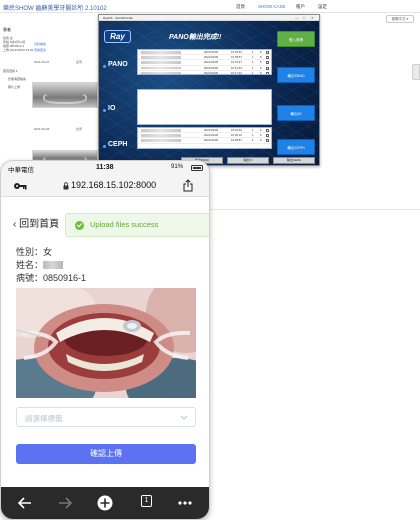 The width and height of the screenshot is (420, 520). What do you see at coordinates (42, 129) in the screenshot?
I see `record-date: 2021-09-06` at bounding box center [42, 129].